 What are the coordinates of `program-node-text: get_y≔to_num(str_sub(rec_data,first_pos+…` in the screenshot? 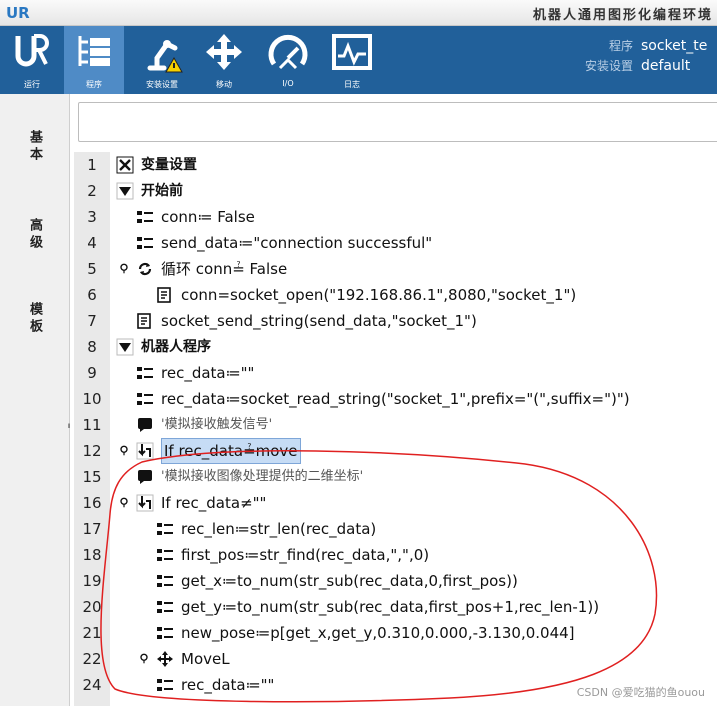 It's located at (390, 607).